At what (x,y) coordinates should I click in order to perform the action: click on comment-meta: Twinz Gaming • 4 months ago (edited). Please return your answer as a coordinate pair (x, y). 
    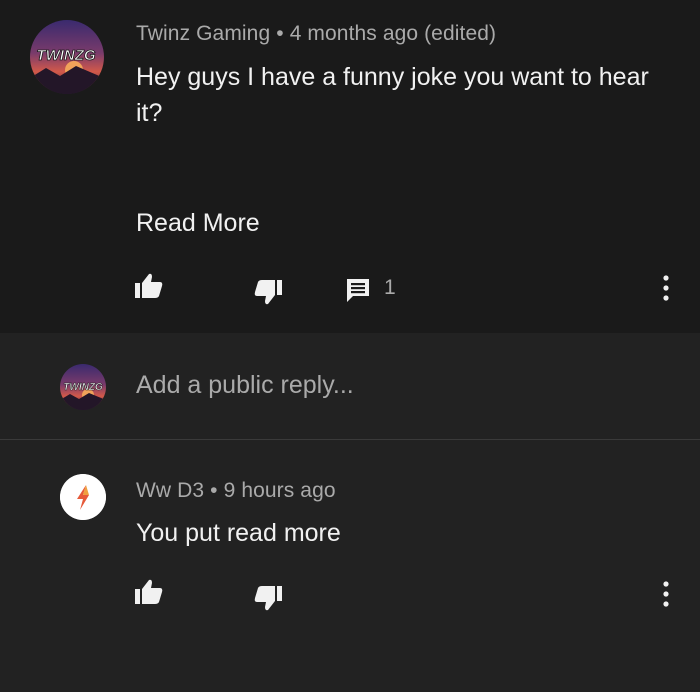
    Looking at the image, I should click on (316, 34).